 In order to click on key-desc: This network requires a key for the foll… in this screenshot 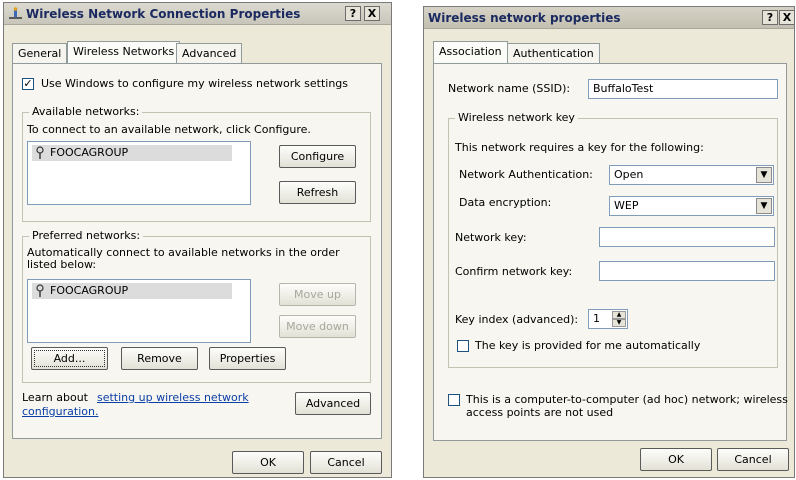, I will do `click(579, 147)`.